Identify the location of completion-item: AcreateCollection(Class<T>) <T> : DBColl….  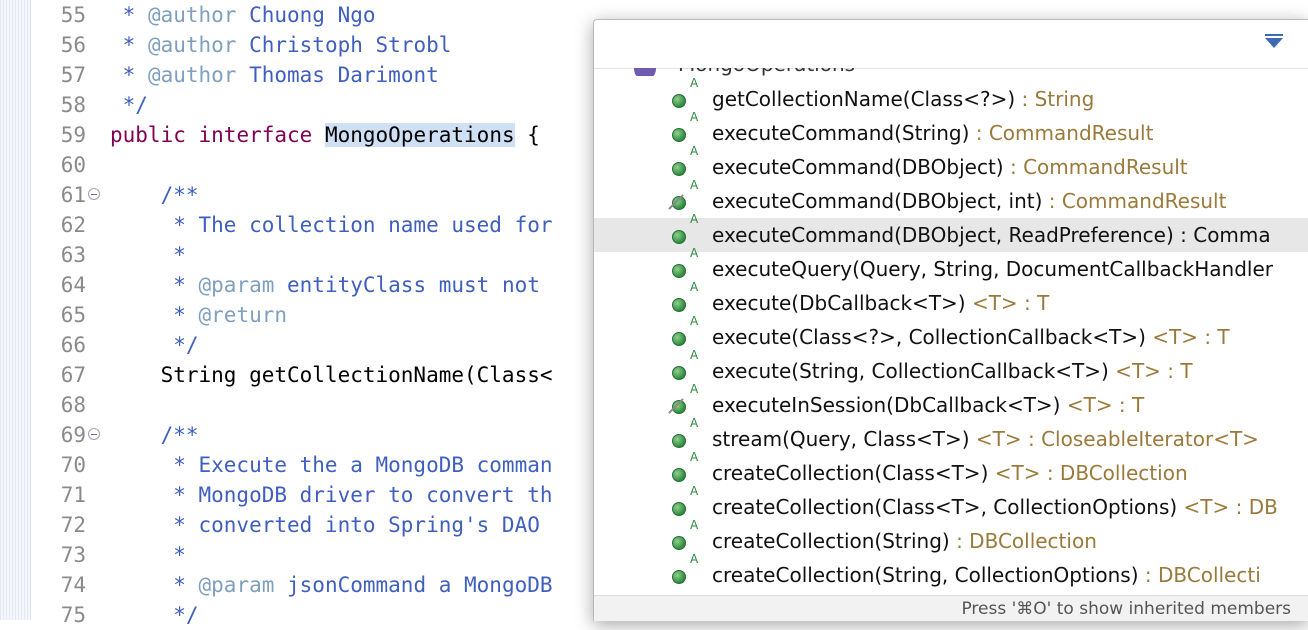
(951, 470).